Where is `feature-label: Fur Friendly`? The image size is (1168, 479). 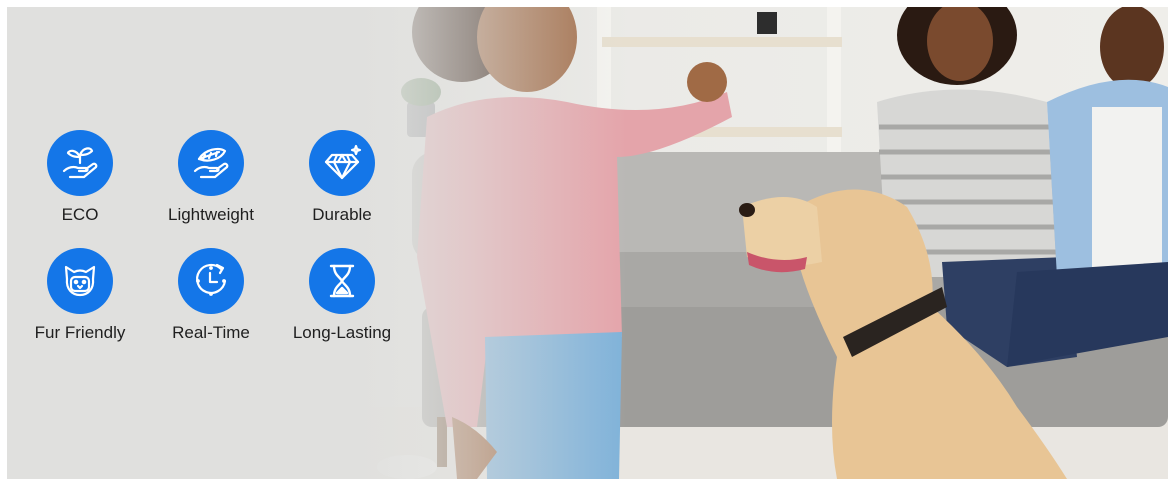 feature-label: Fur Friendly is located at coordinates (80, 332).